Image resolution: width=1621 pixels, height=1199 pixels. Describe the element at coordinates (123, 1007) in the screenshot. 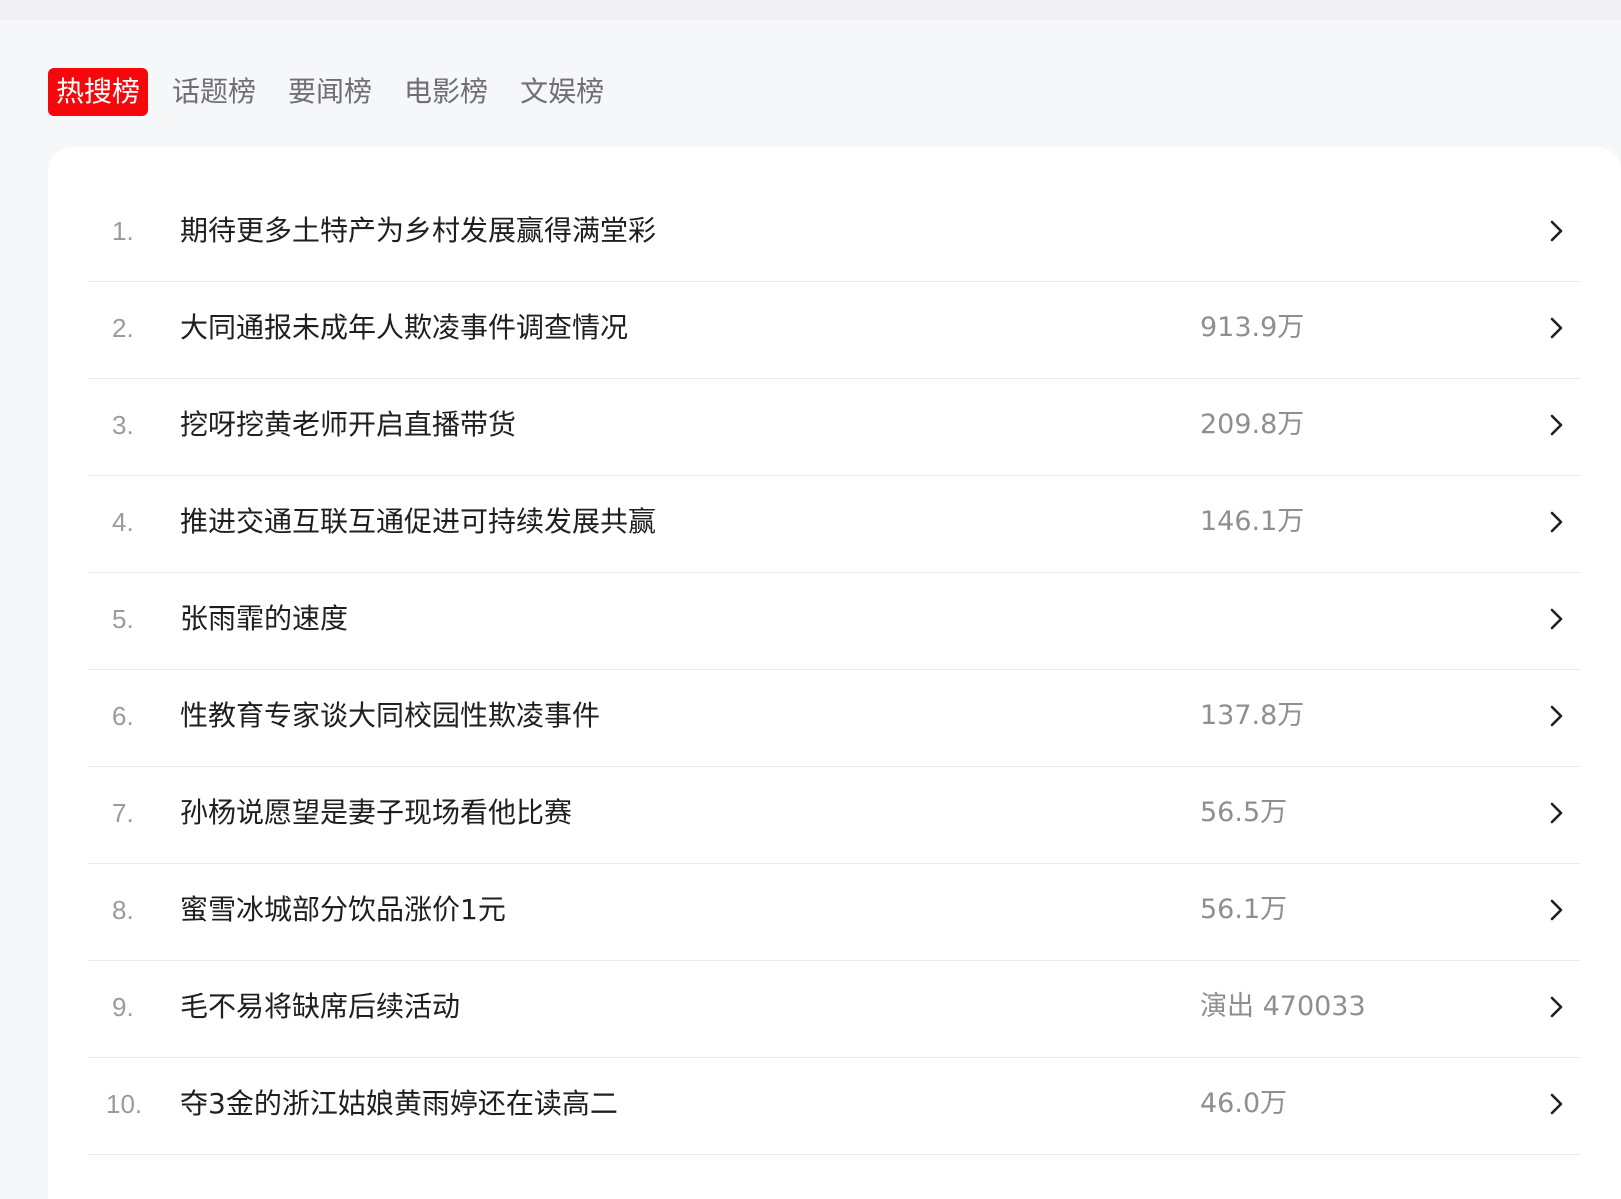

I see `rank-number: 9.` at that location.